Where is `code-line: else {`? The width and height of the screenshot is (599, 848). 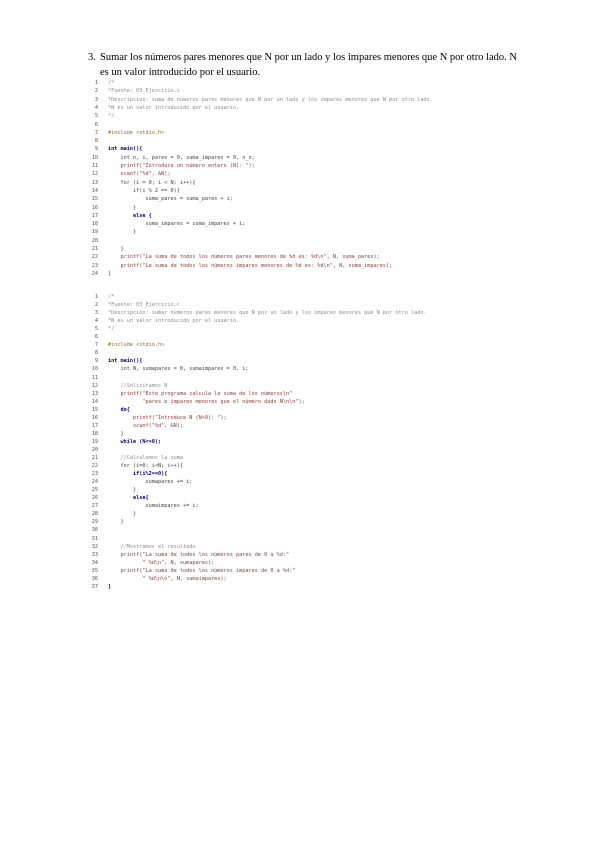
code-line: else { is located at coordinates (130, 215).